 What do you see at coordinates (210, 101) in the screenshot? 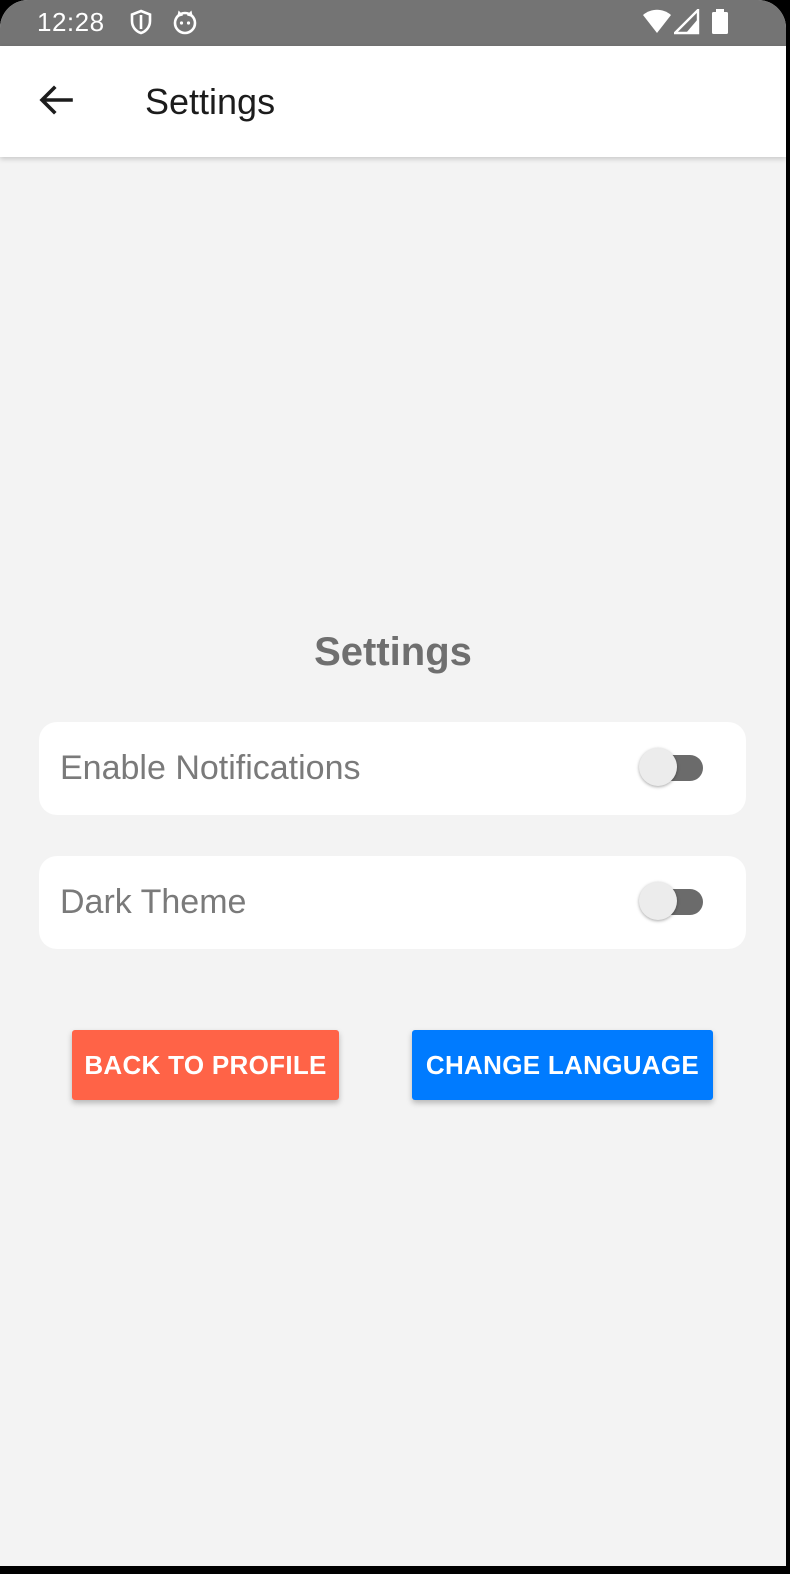
I see `app-bar-title: Settings` at bounding box center [210, 101].